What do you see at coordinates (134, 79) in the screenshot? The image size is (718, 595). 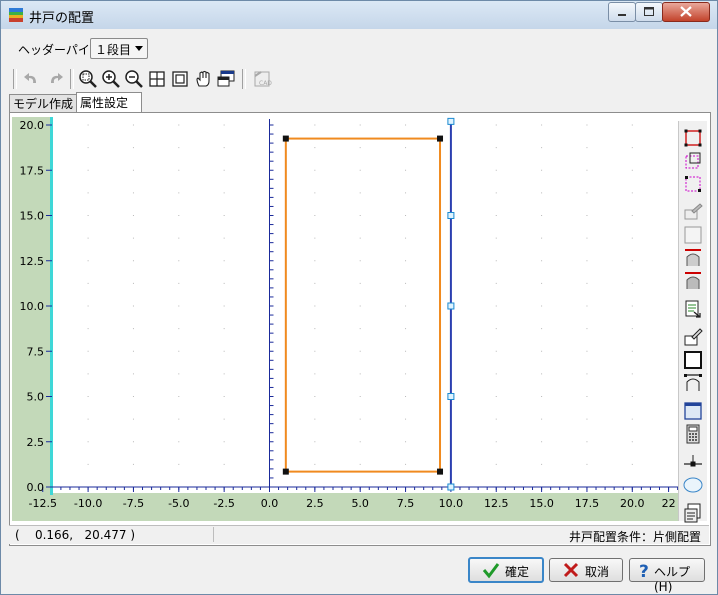 I see `zoom-out-button` at bounding box center [134, 79].